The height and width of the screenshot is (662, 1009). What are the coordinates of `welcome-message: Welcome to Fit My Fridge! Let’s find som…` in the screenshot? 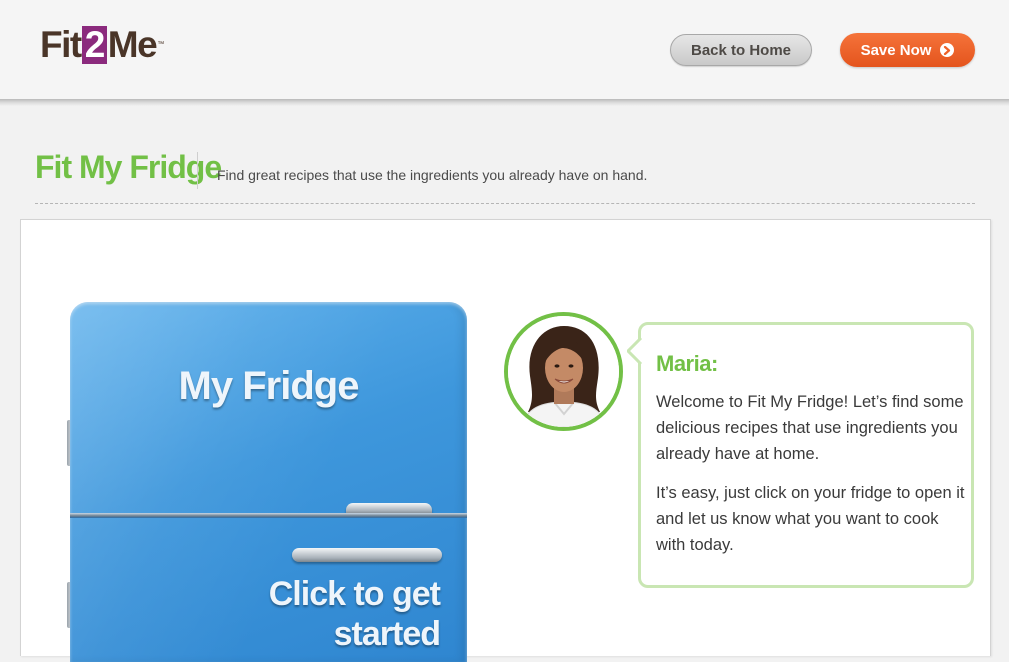 It's located at (810, 428).